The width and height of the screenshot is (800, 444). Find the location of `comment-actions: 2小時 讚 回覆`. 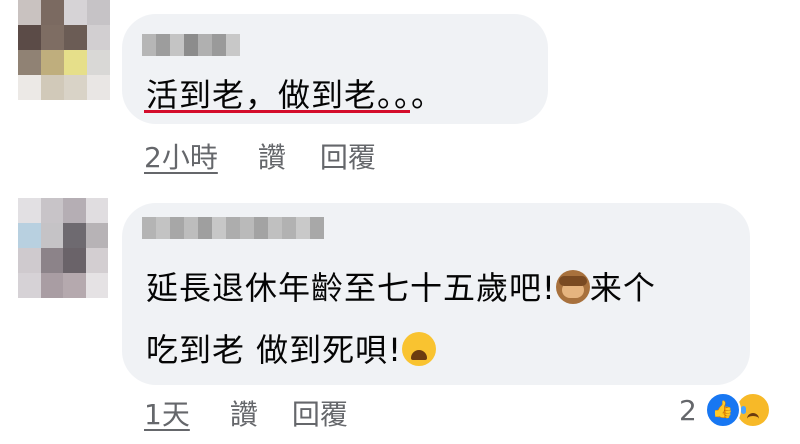

comment-actions: 2小時 讚 回覆 is located at coordinates (260, 156).